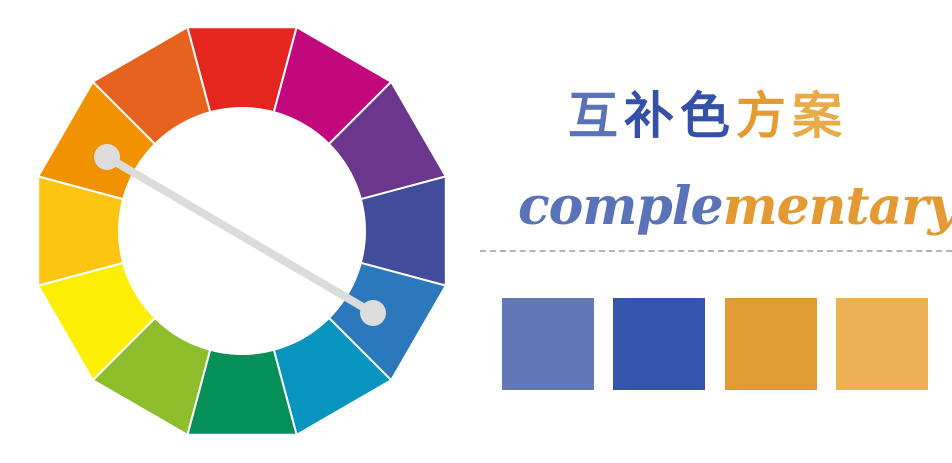  I want to click on selected-color-marker-orange, so click(107, 157).